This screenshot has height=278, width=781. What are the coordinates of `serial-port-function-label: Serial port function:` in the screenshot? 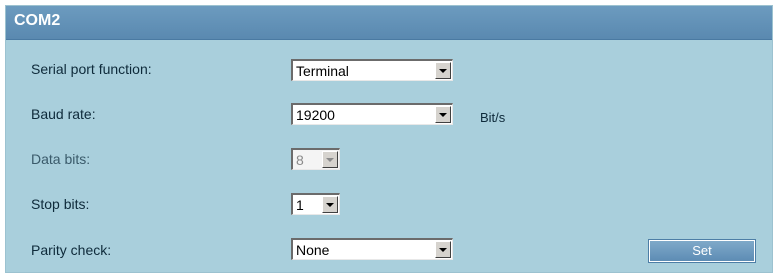 It's located at (91, 69).